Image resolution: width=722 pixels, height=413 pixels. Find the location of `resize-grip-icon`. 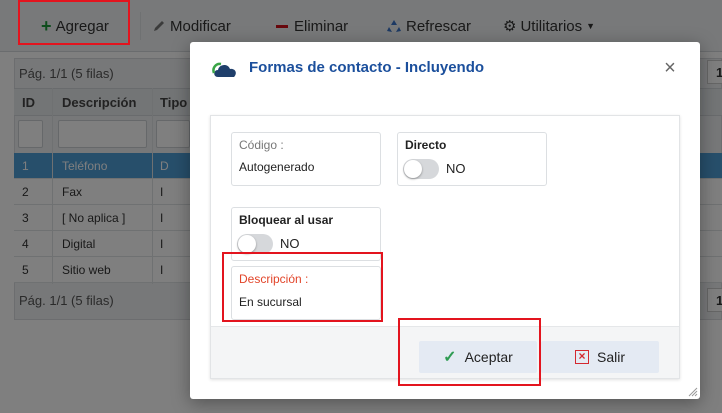

resize-grip-icon is located at coordinates (693, 392).